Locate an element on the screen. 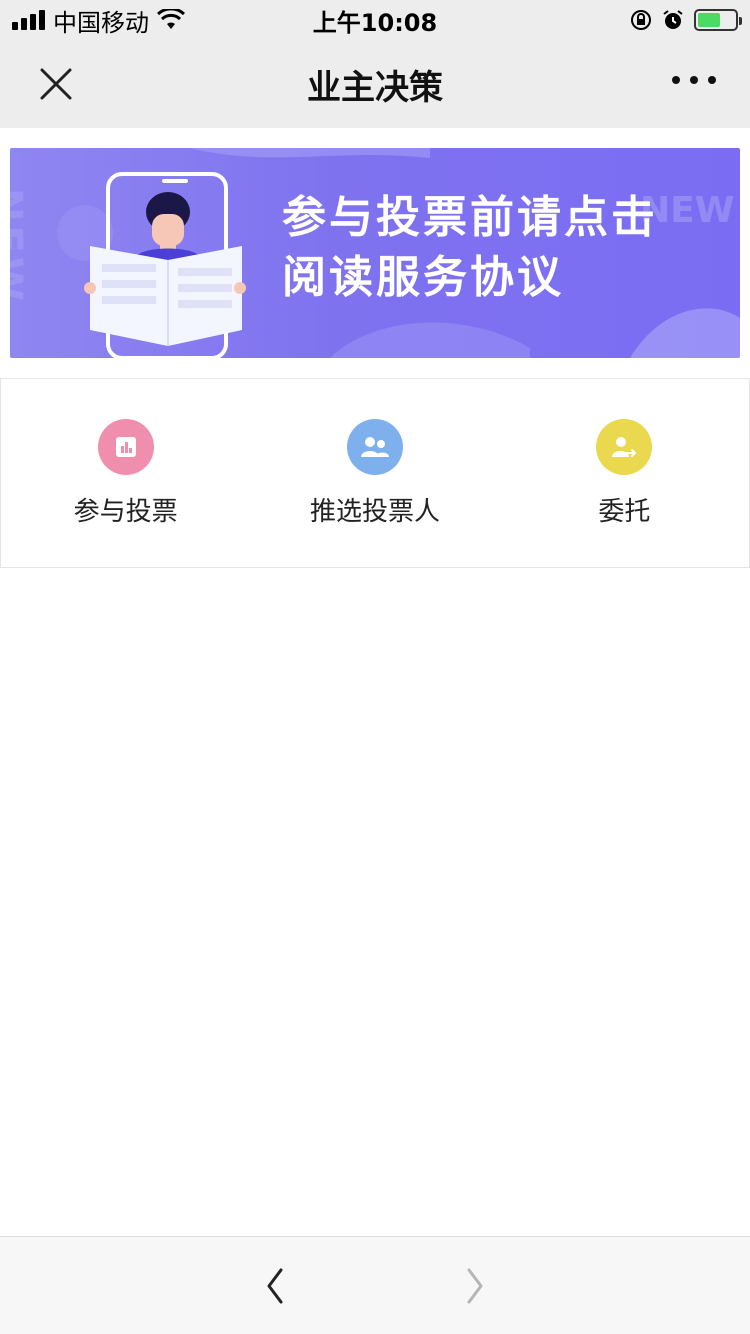  banner-decor-left: NEW is located at coordinates (20, 246).